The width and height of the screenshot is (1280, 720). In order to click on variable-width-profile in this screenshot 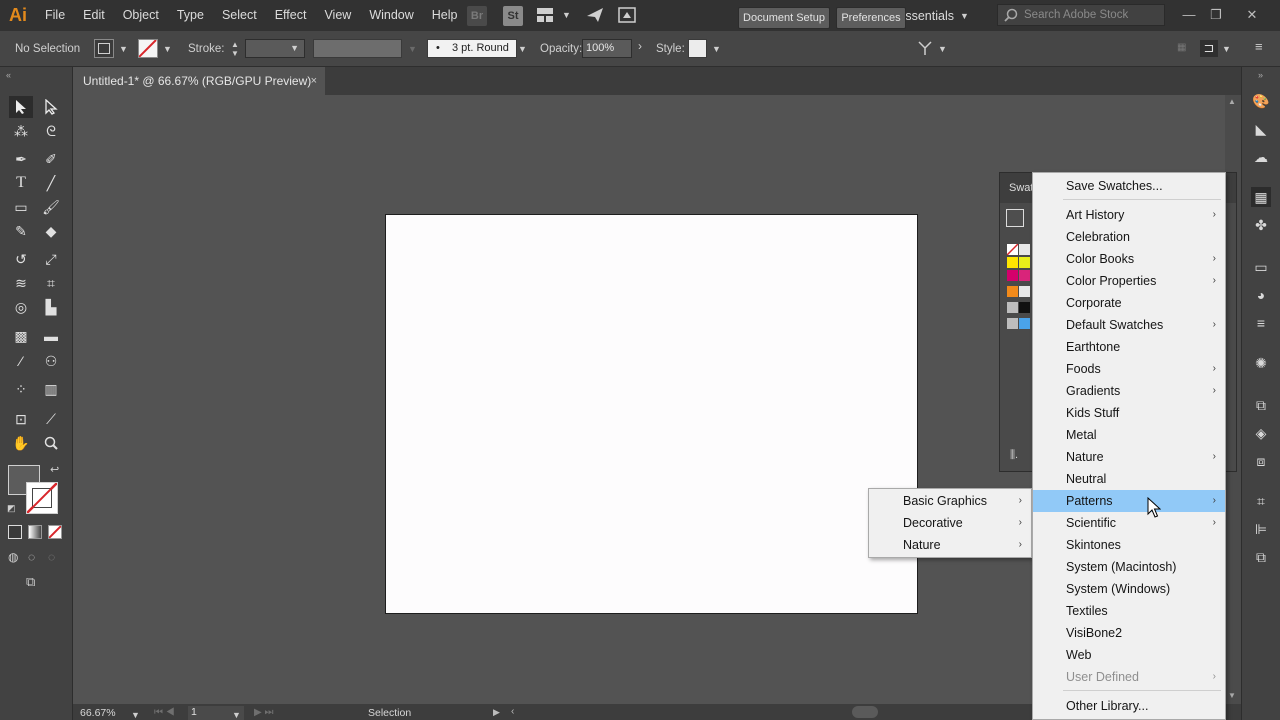, I will do `click(357, 48)`.